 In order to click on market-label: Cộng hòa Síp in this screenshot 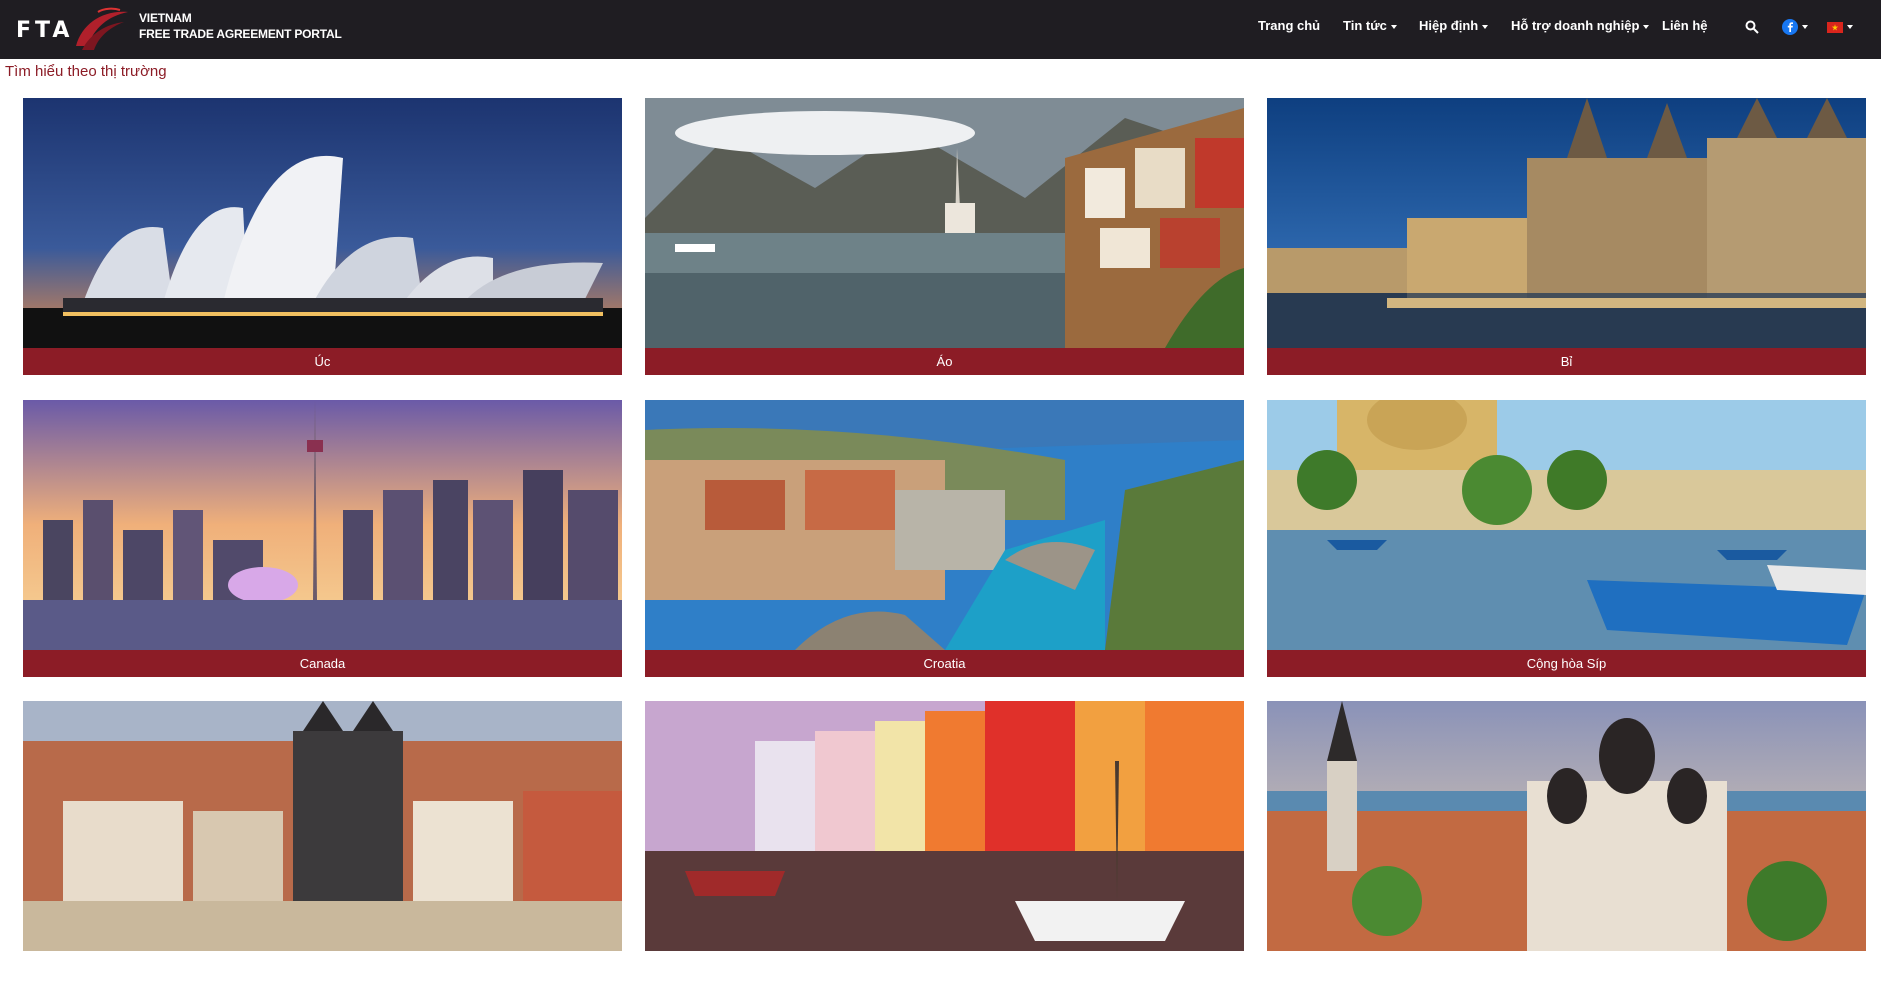, I will do `click(1566, 663)`.